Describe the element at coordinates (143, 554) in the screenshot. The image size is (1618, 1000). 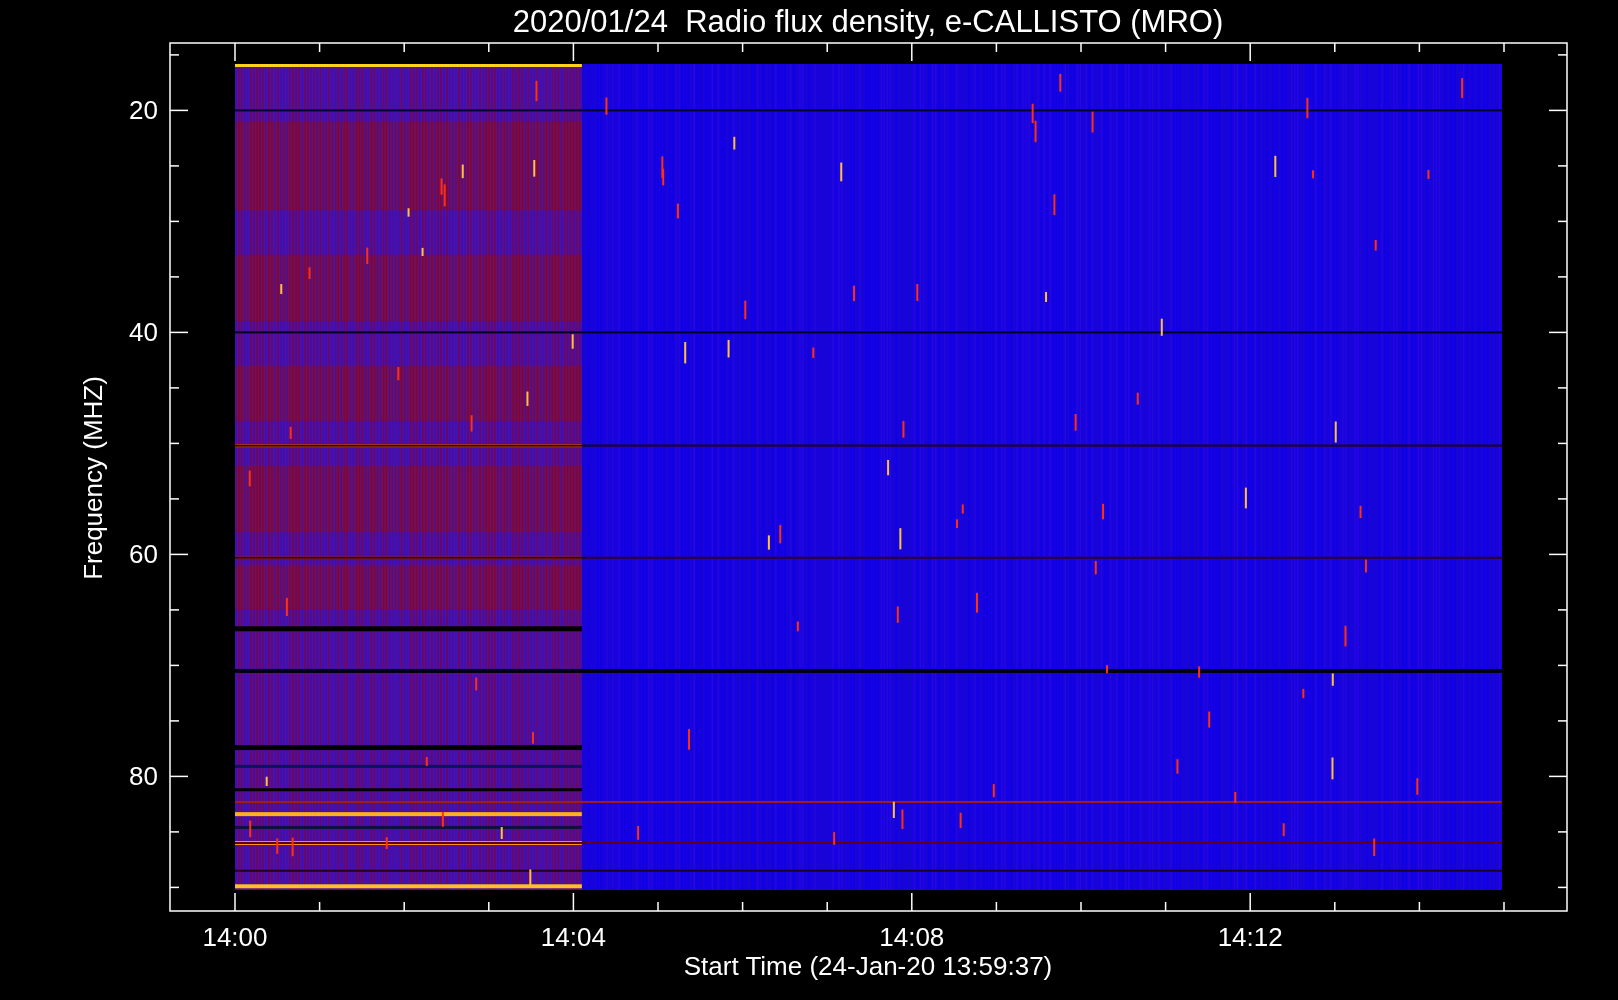
I see `tick-label: 60` at that location.